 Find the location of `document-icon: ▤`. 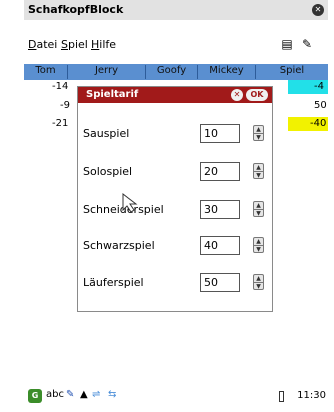

document-icon: ▤ is located at coordinates (287, 45).